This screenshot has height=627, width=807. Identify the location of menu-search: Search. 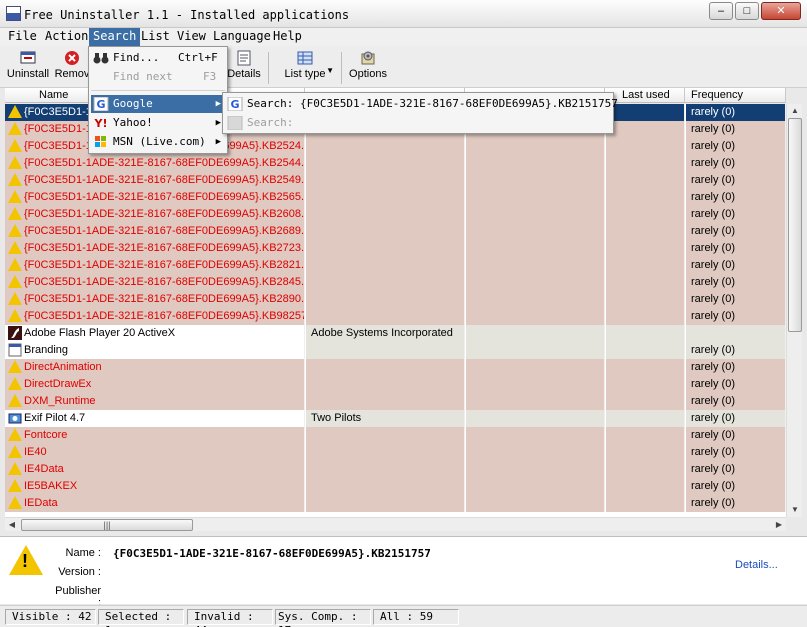
(115, 37).